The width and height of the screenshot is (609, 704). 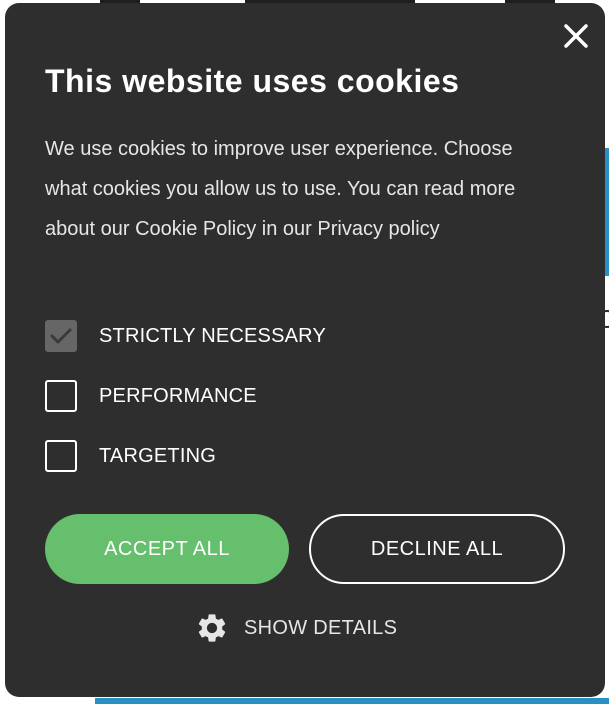 I want to click on option-label: STRICTLY NECESSARY, so click(x=212, y=336).